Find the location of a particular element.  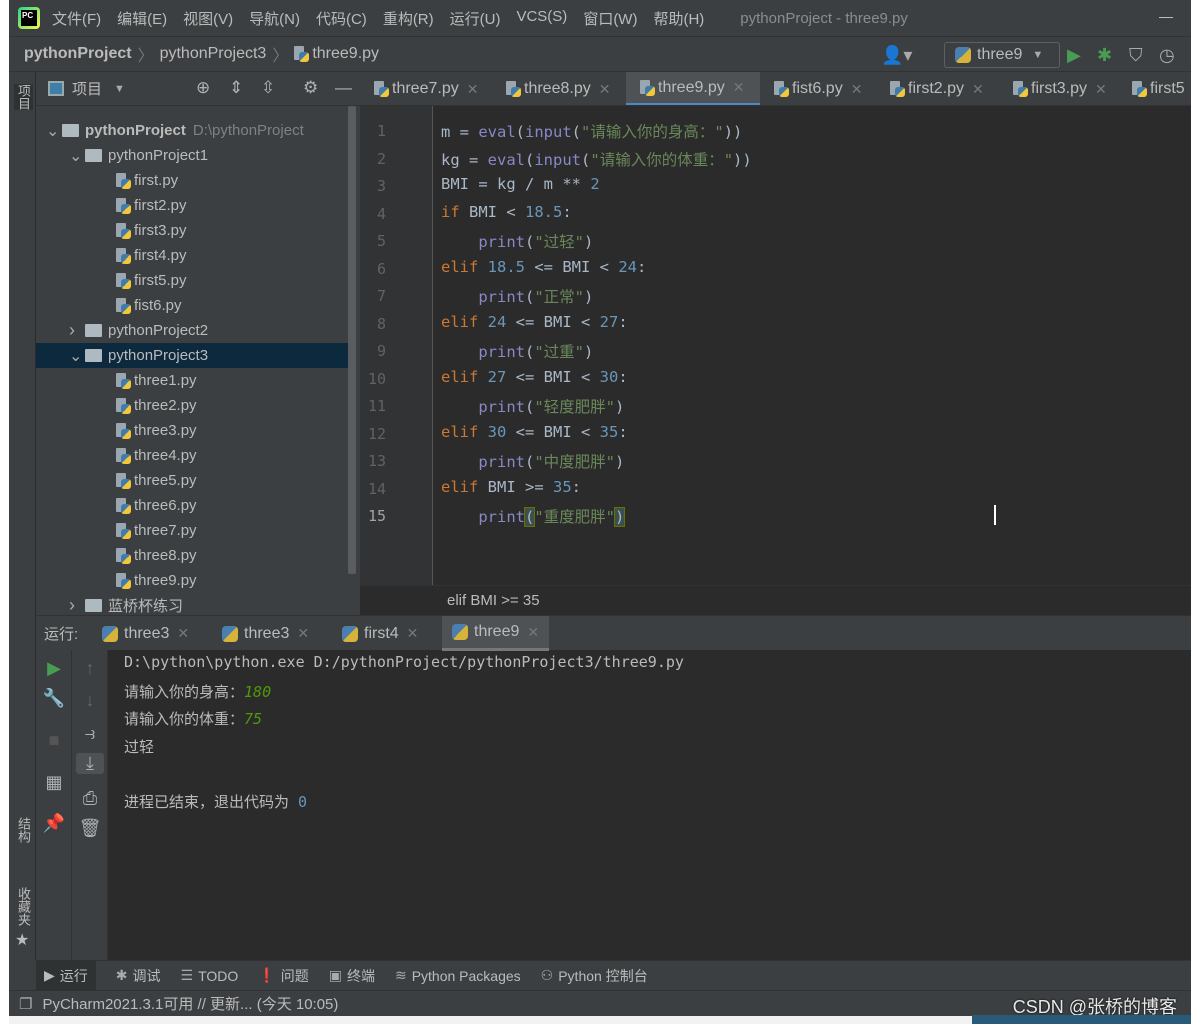

tree-item: three9.py is located at coordinates (194, 580).